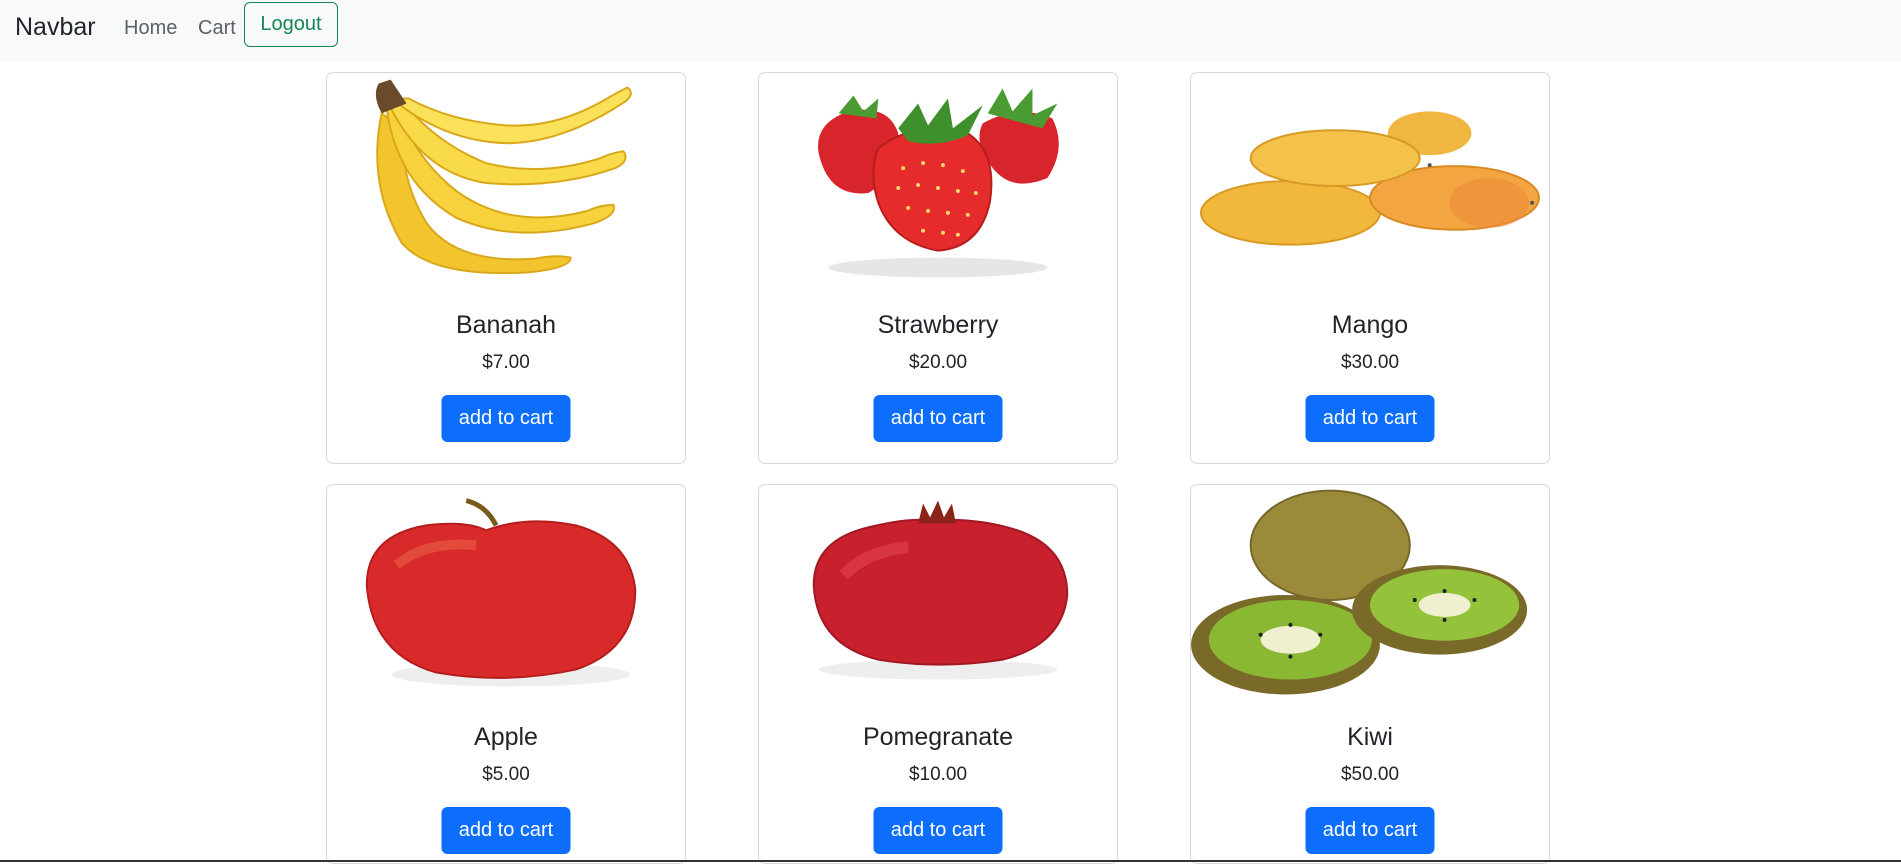 The height and width of the screenshot is (864, 1901). What do you see at coordinates (938, 362) in the screenshot?
I see `product-price: $20.00` at bounding box center [938, 362].